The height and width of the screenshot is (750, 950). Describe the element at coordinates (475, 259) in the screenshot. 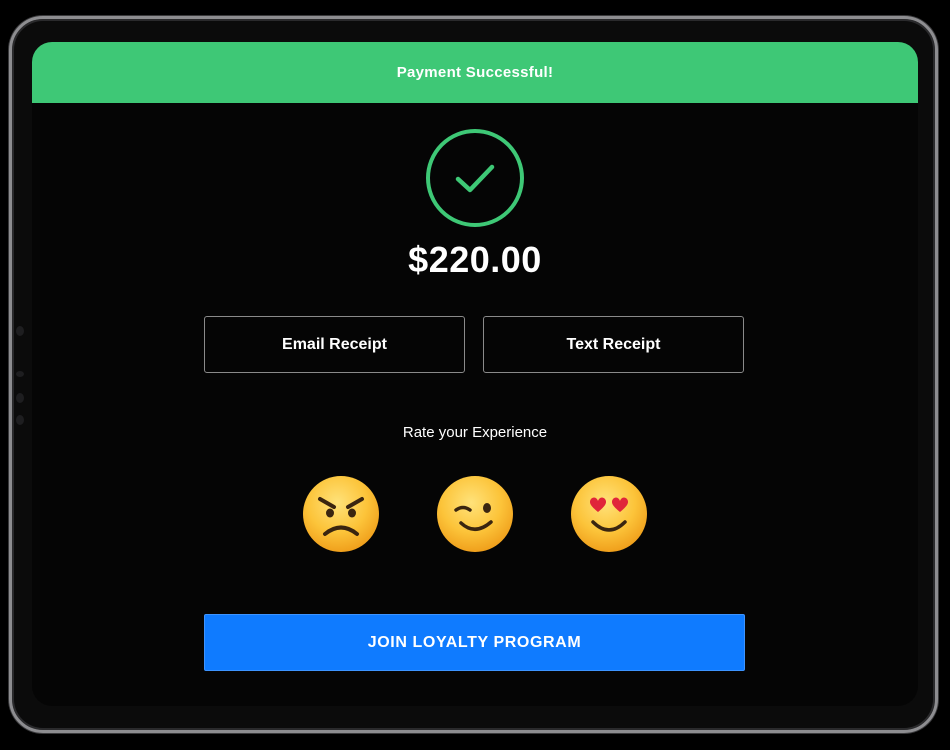

I see `payment-amount: $220.00` at that location.